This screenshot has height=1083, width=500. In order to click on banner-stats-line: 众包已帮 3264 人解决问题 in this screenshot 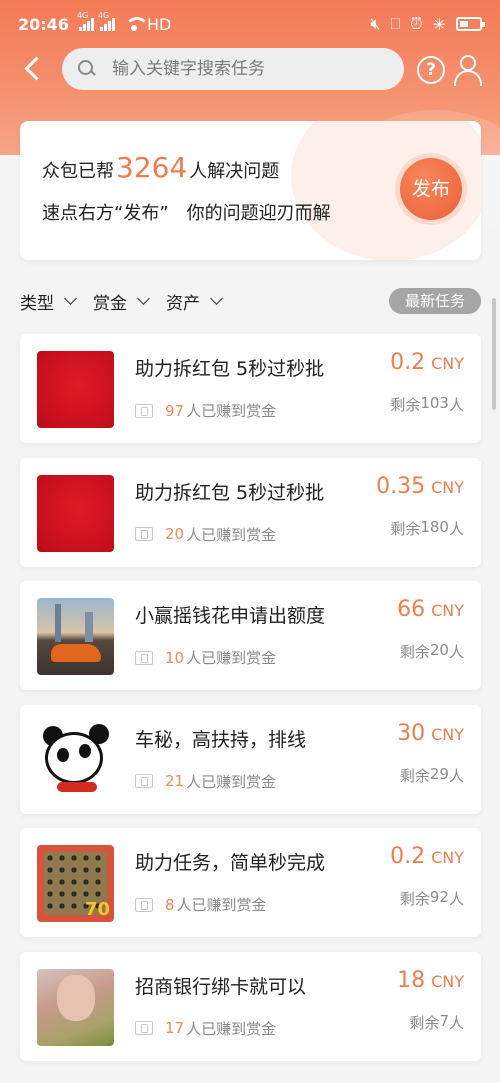, I will do `click(160, 167)`.